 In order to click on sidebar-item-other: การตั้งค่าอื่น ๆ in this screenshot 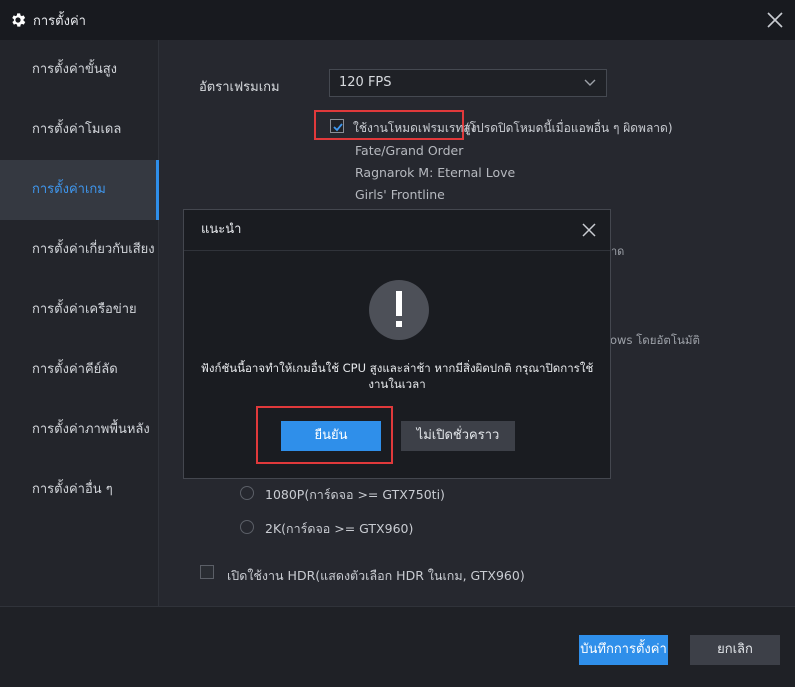, I will do `click(79, 490)`.